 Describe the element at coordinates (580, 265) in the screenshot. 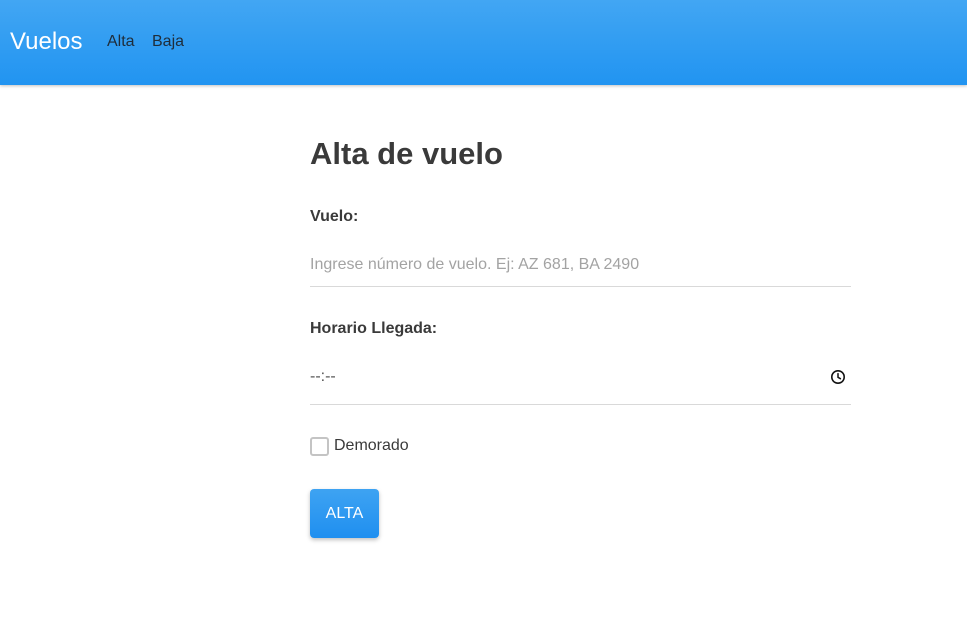

I see `vuelo-input` at that location.